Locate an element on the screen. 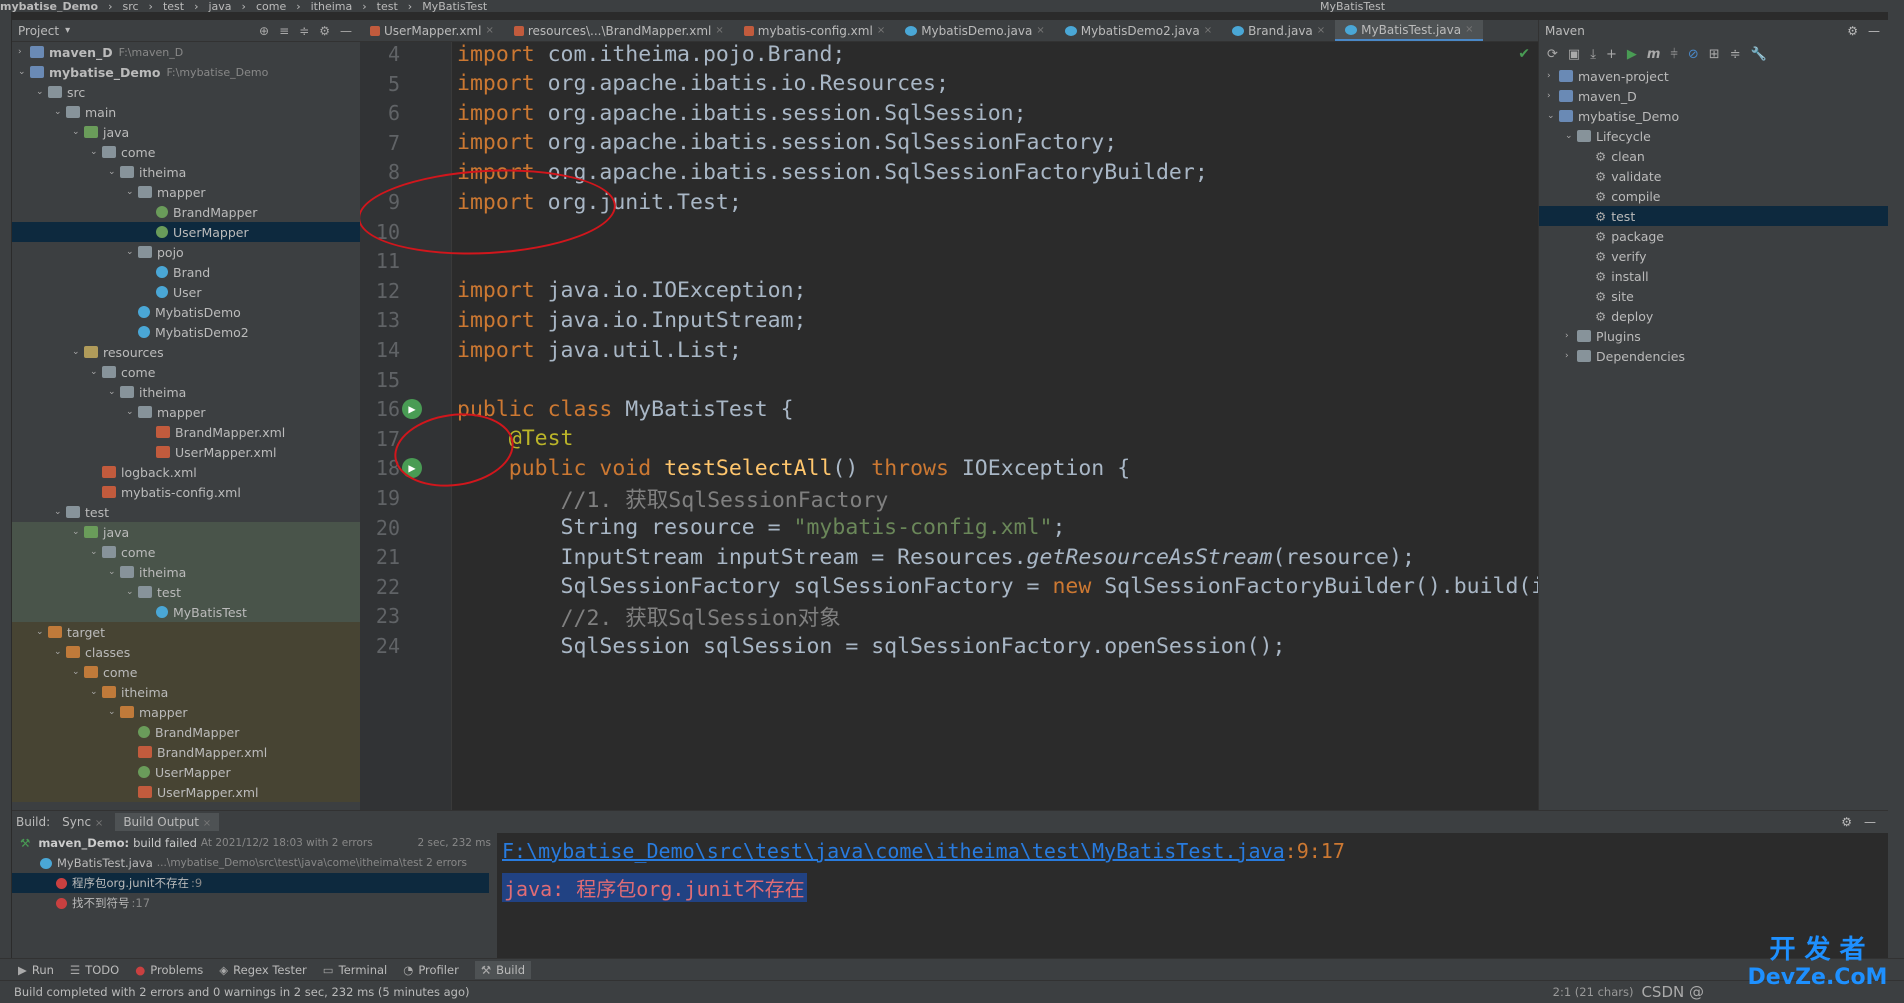  tree-item: ⌄ resources is located at coordinates (186, 352).